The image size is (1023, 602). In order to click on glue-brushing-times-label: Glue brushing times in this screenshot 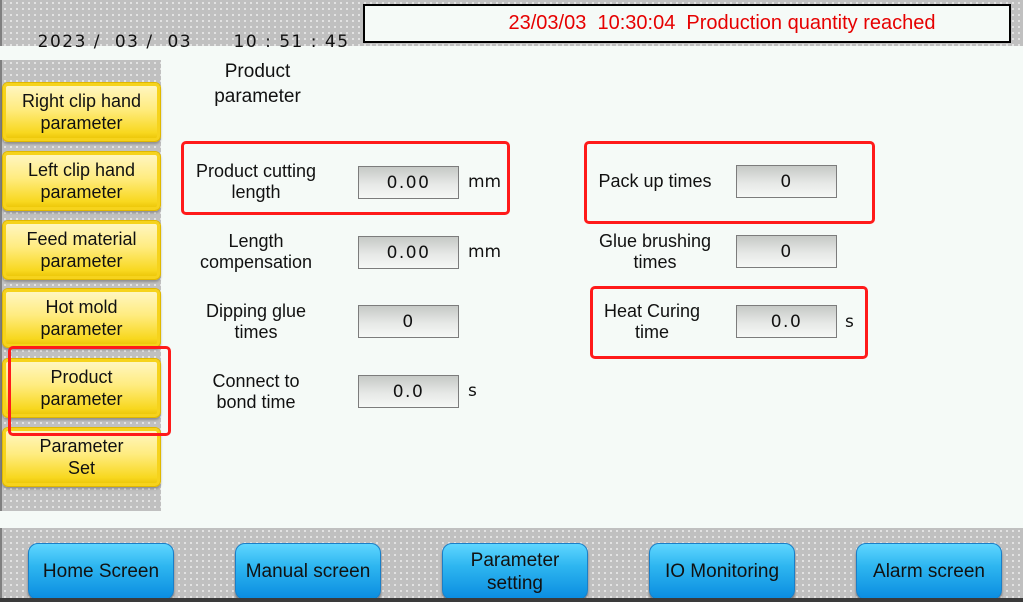, I will do `click(655, 251)`.